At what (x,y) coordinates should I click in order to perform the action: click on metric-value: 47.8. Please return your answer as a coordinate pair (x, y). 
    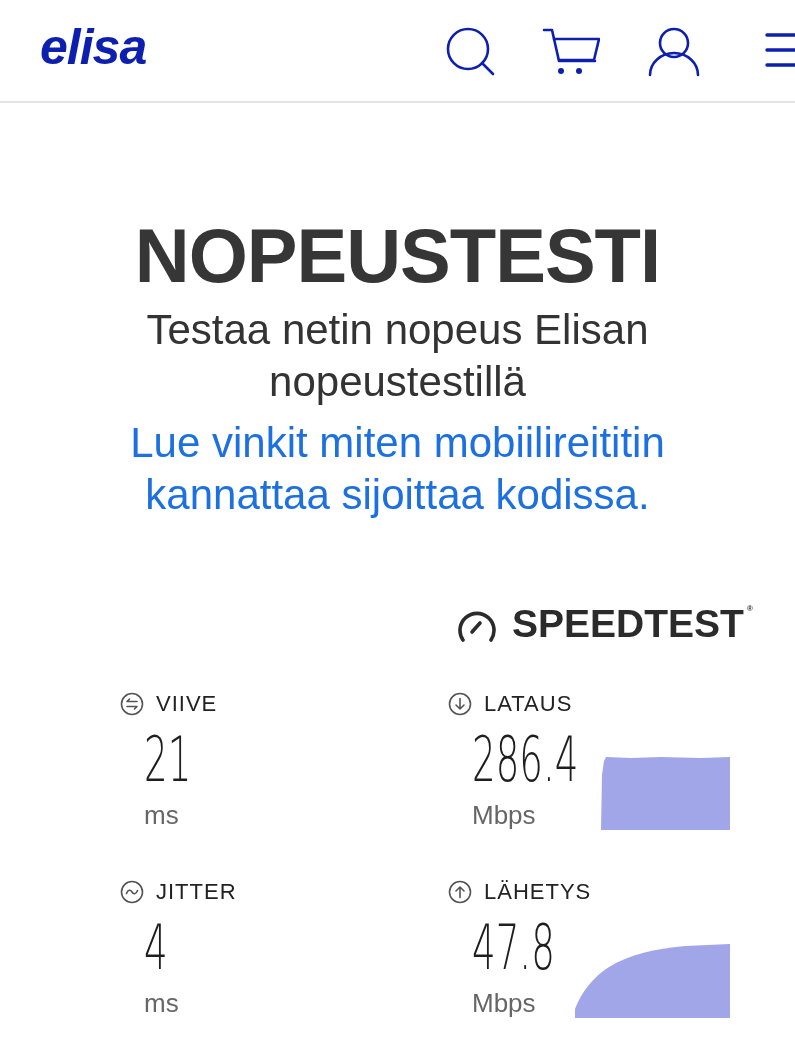
    Looking at the image, I should click on (513, 948).